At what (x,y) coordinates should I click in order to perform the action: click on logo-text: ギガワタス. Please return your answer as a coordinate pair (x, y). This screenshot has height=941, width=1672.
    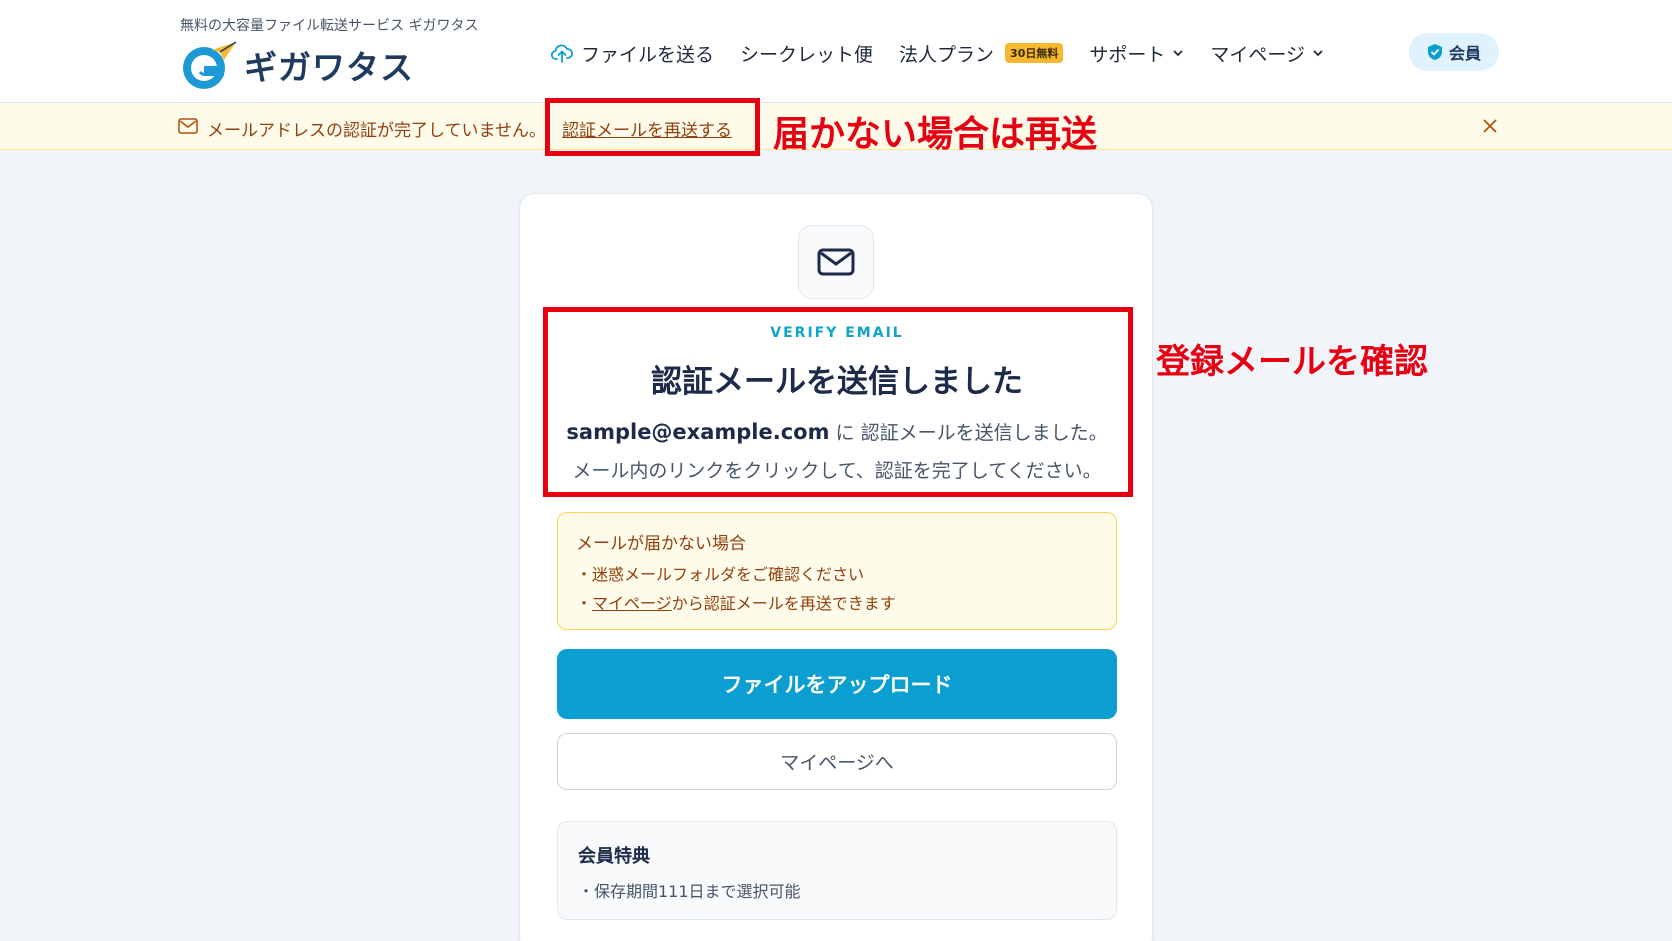
    Looking at the image, I should click on (329, 67).